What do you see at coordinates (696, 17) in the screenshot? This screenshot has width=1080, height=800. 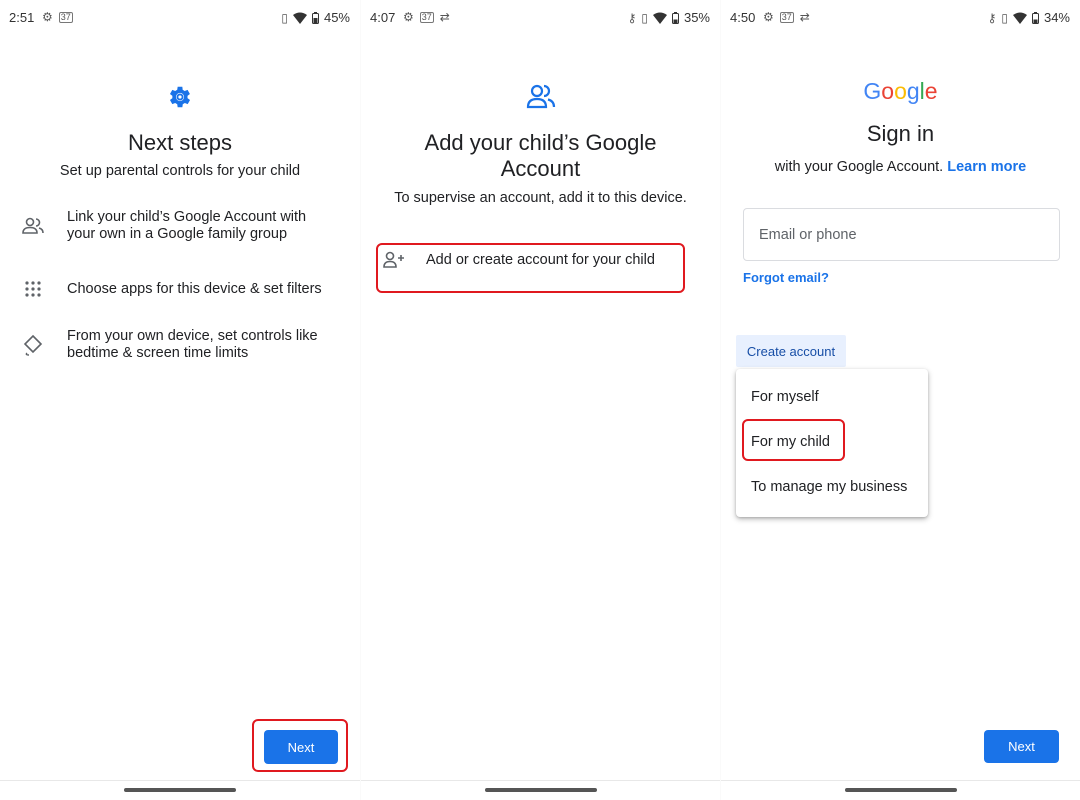 I see `battery-percent: 35%` at bounding box center [696, 17].